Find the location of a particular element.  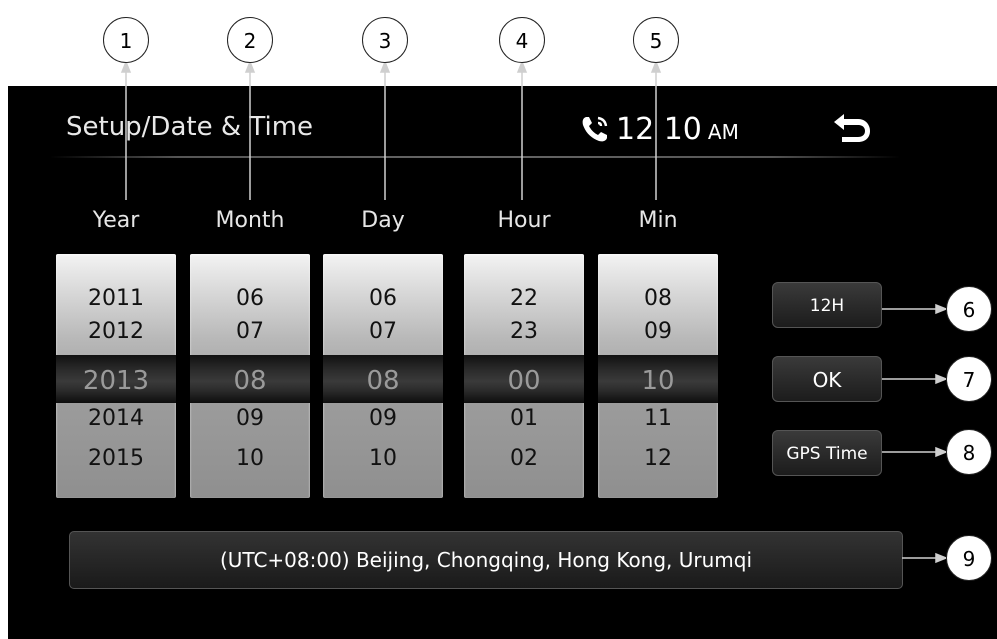

wheel-value: 2012 is located at coordinates (116, 332).